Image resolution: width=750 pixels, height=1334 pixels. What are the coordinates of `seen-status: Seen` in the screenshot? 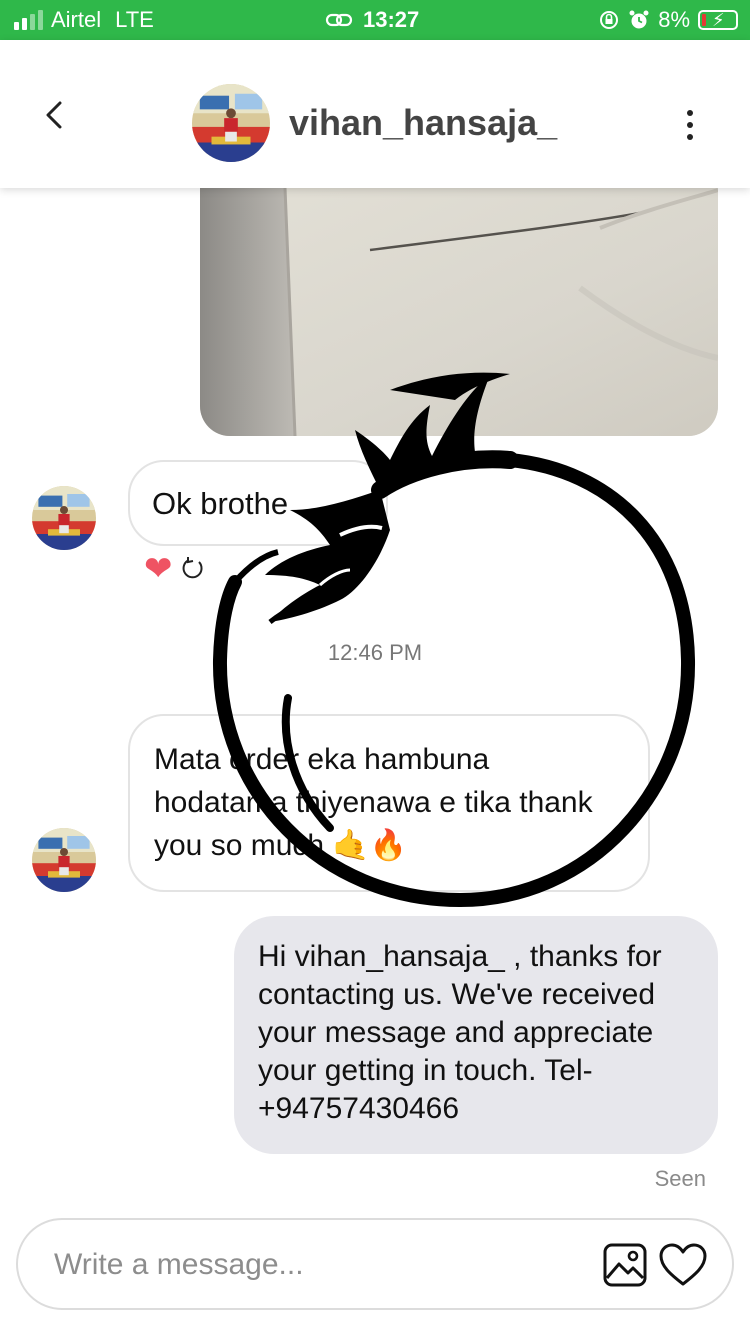 It's located at (680, 1178).